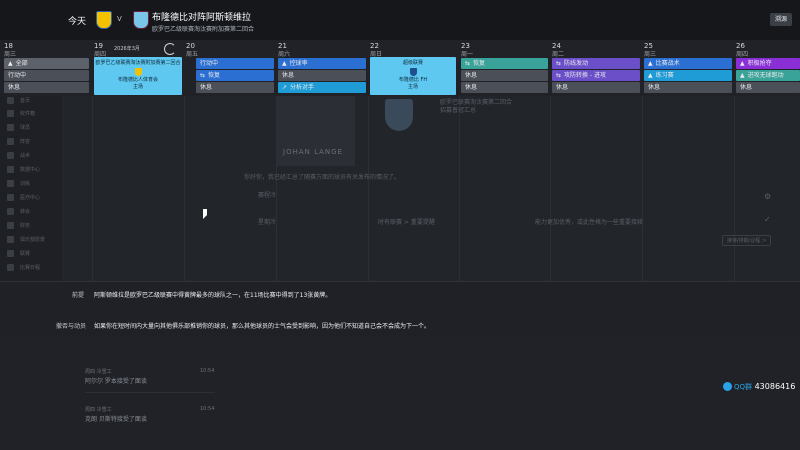 The image size is (800, 450). What do you see at coordinates (768, 63) in the screenshot?
I see `calendar-slot: ▲ 积极抢夺` at bounding box center [768, 63].